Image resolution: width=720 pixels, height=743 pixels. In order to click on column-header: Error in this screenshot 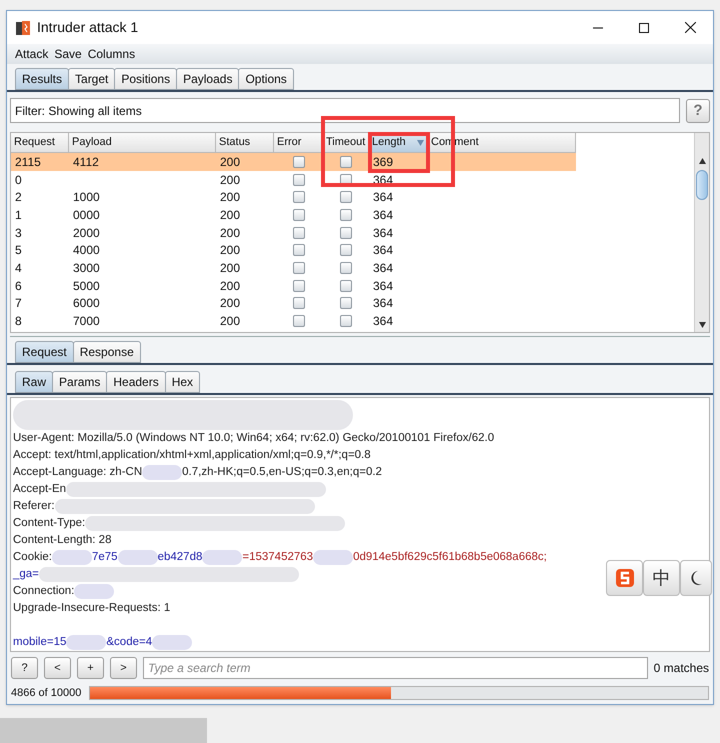, I will do `click(298, 143)`.